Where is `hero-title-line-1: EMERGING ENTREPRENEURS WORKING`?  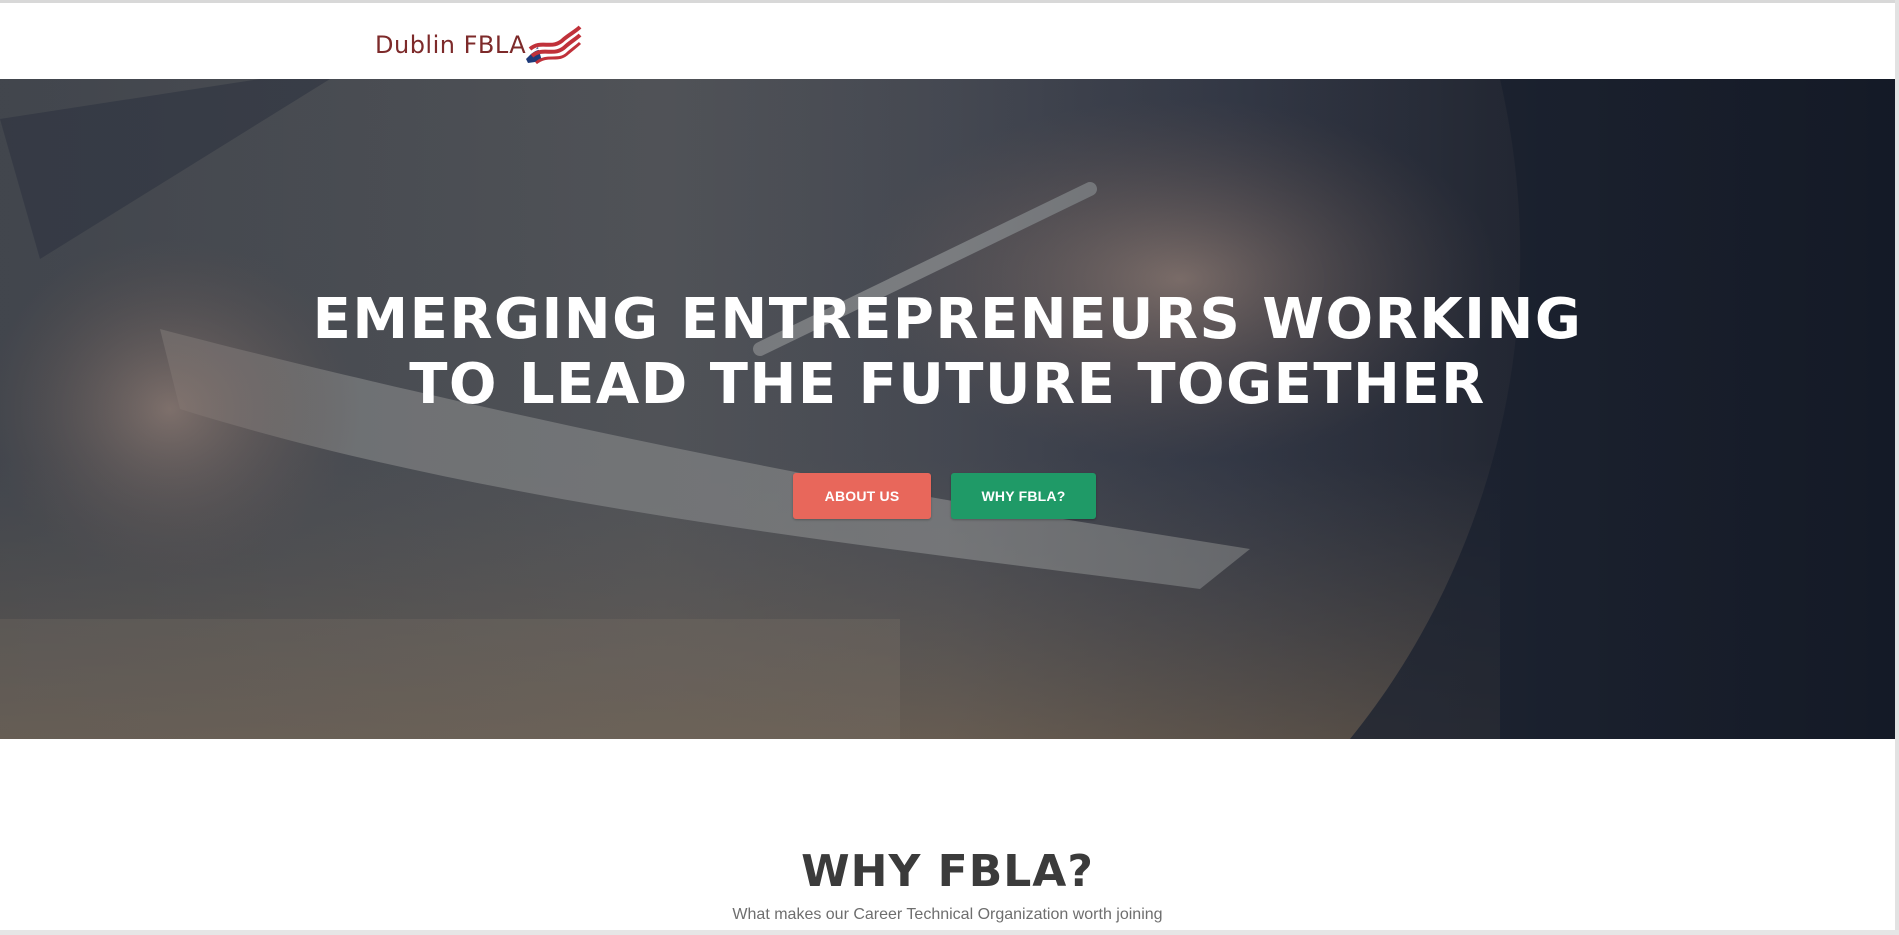
hero-title-line-1: EMERGING ENTREPRENEURS WORKING is located at coordinates (947, 319).